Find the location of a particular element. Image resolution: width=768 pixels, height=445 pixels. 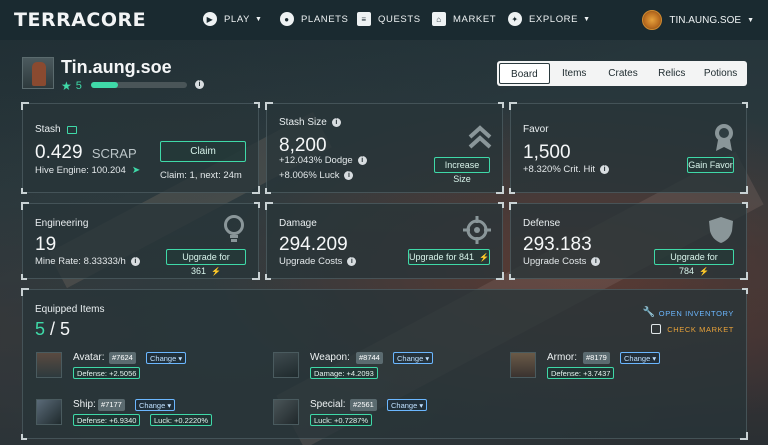

increase-size-button: Increase Size is located at coordinates (462, 170).